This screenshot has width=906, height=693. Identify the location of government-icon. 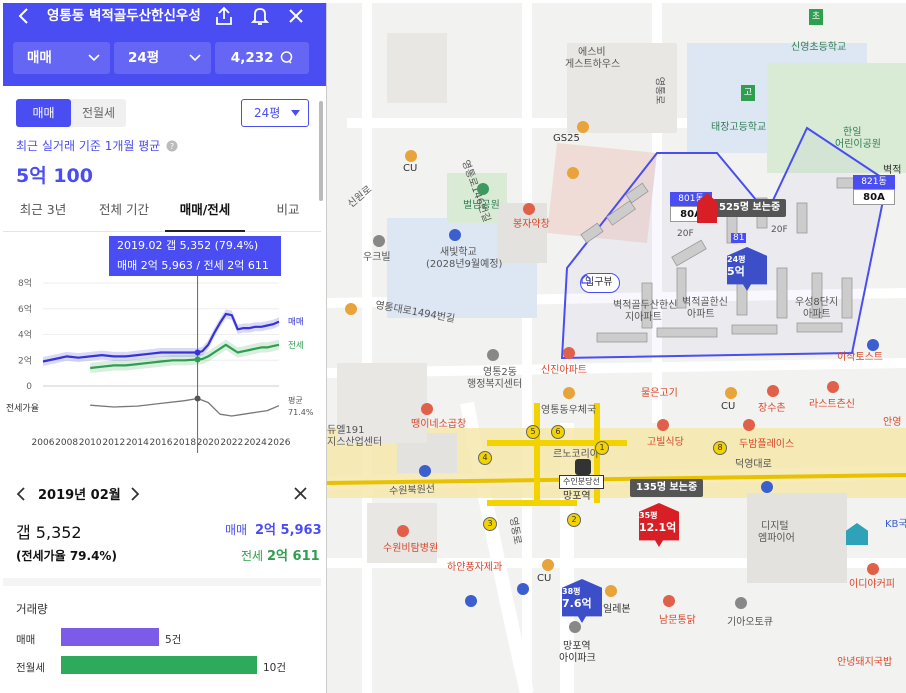
(493, 355).